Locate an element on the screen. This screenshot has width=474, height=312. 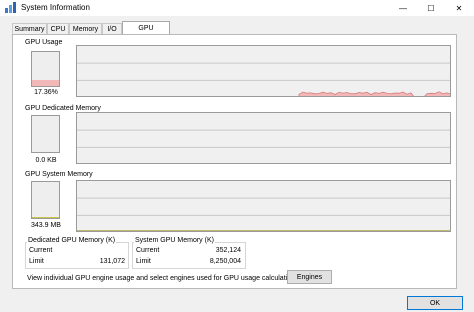
gpu-system-memory-area is located at coordinates (263, 230).